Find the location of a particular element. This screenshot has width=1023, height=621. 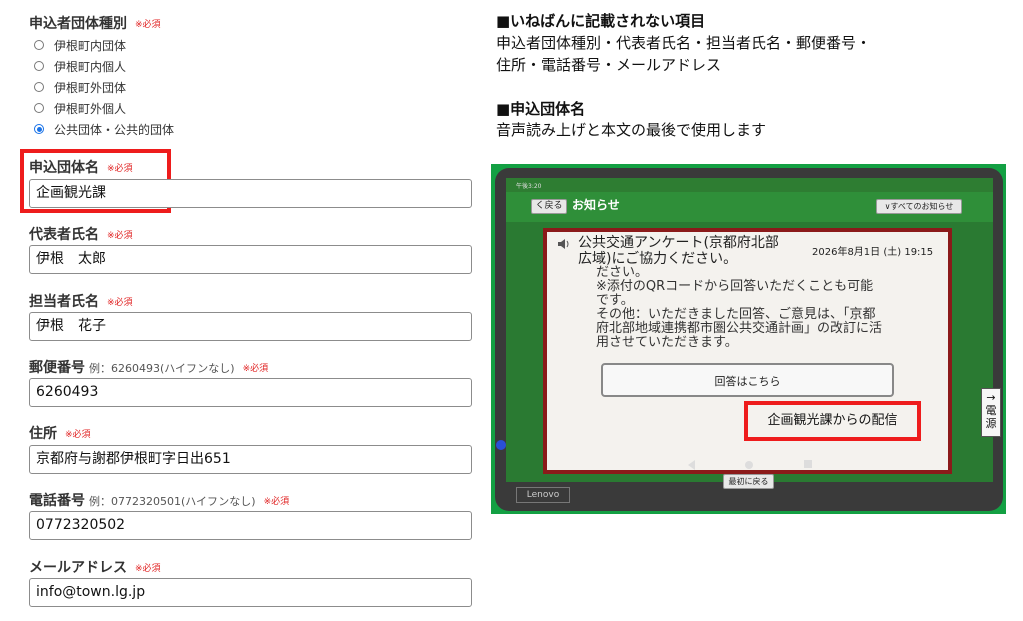

tablet-header-title: お知らせ is located at coordinates (596, 205).